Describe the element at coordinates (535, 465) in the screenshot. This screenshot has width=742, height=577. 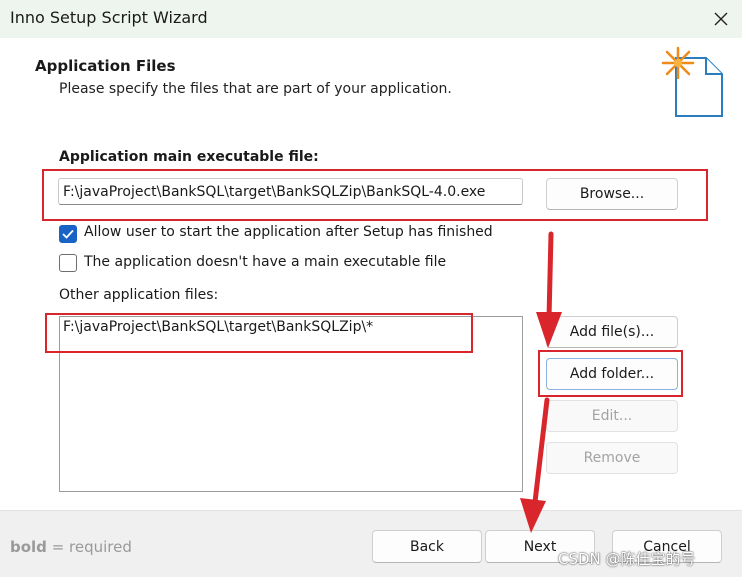
I see `arrow-to-next` at that location.